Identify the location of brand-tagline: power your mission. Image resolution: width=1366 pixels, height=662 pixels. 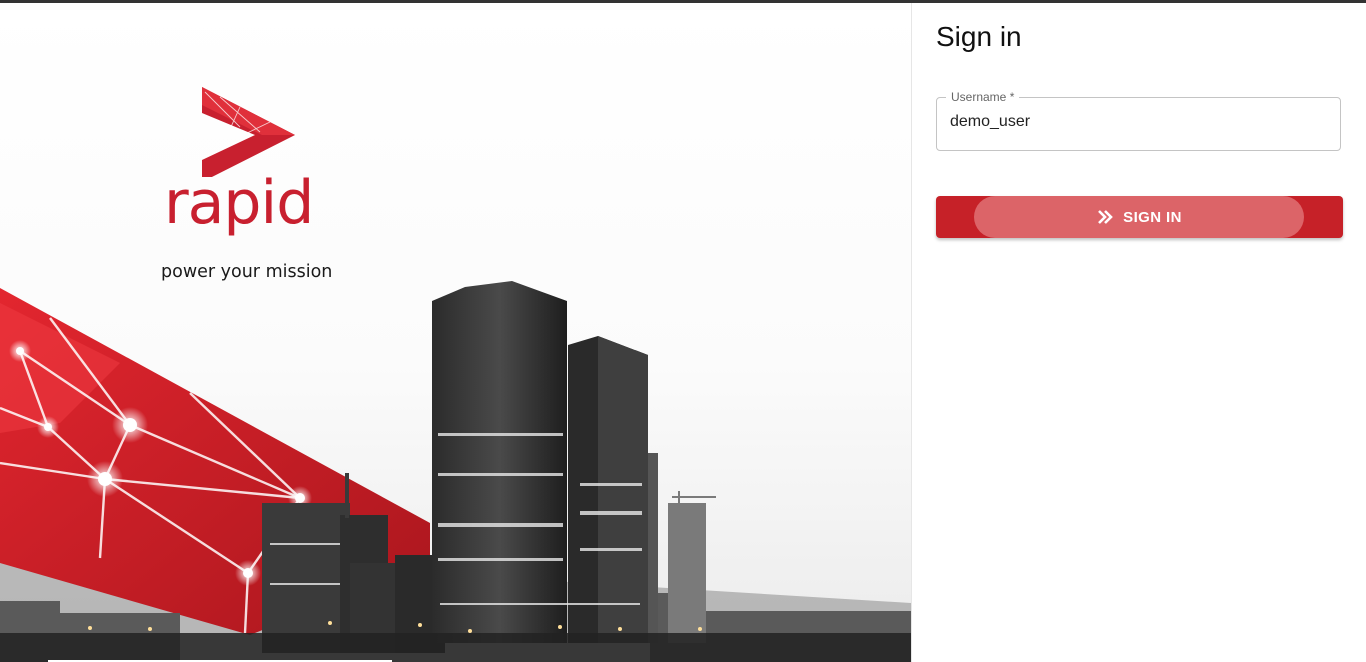
(247, 272).